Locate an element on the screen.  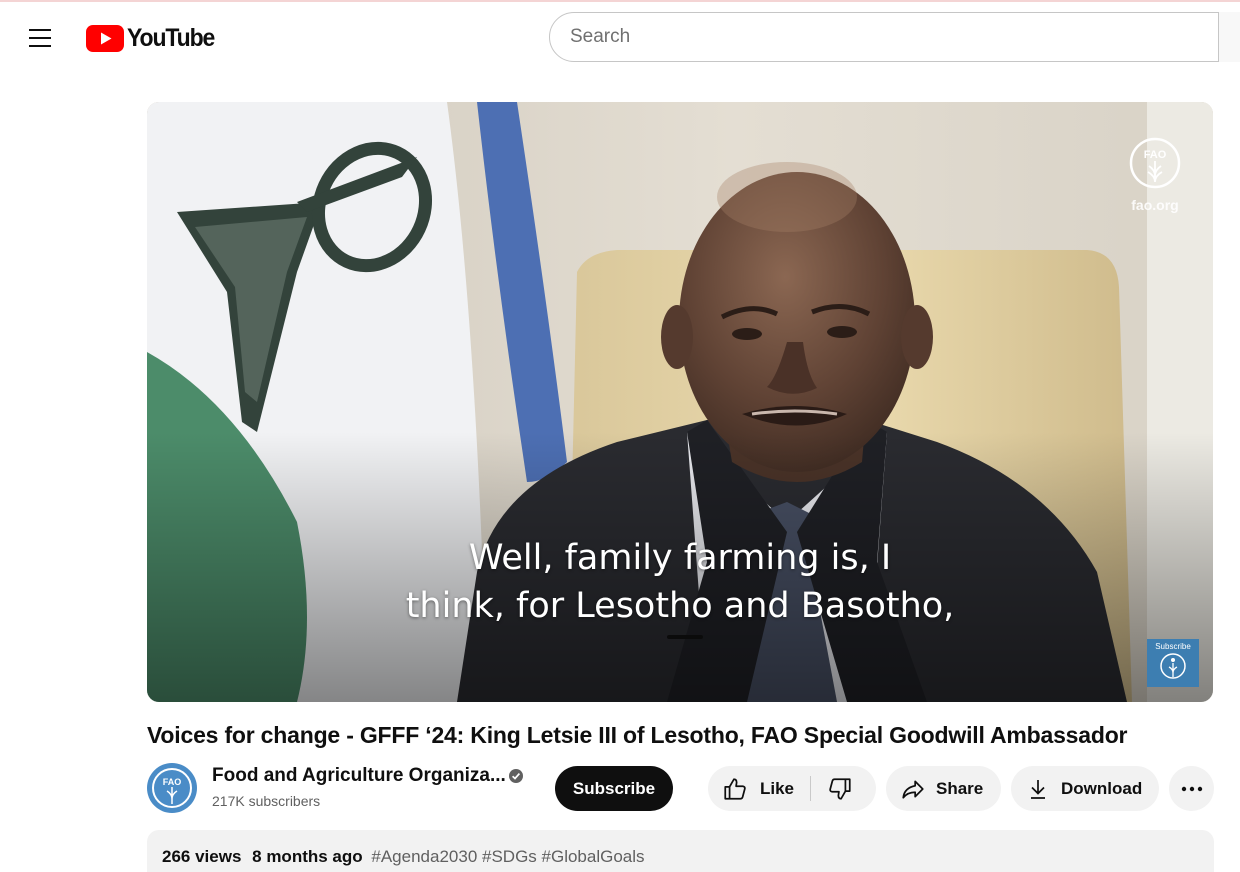
fao-logo-icon is located at coordinates (1173, 666).